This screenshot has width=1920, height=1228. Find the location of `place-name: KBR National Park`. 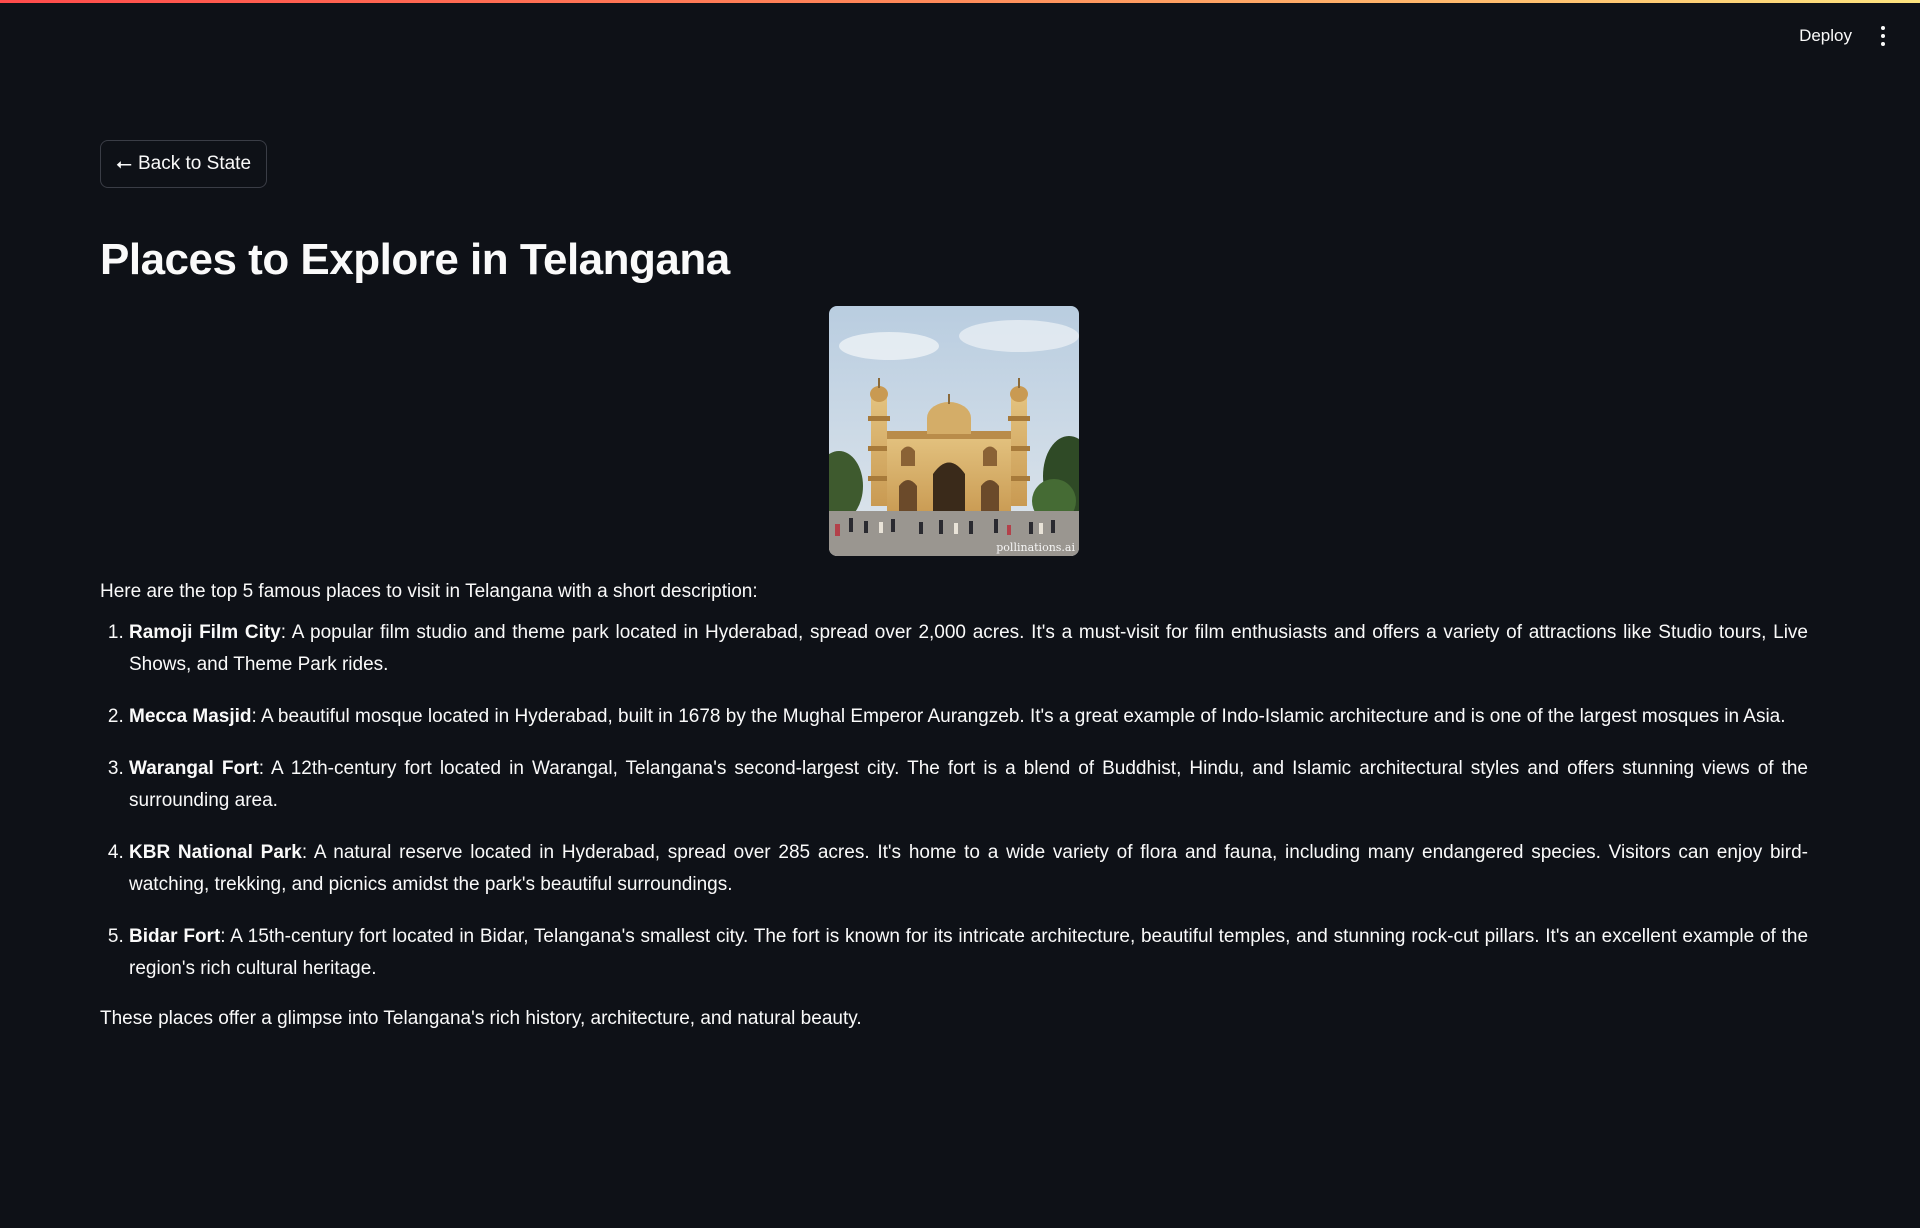

place-name: KBR National Park is located at coordinates (215, 852).